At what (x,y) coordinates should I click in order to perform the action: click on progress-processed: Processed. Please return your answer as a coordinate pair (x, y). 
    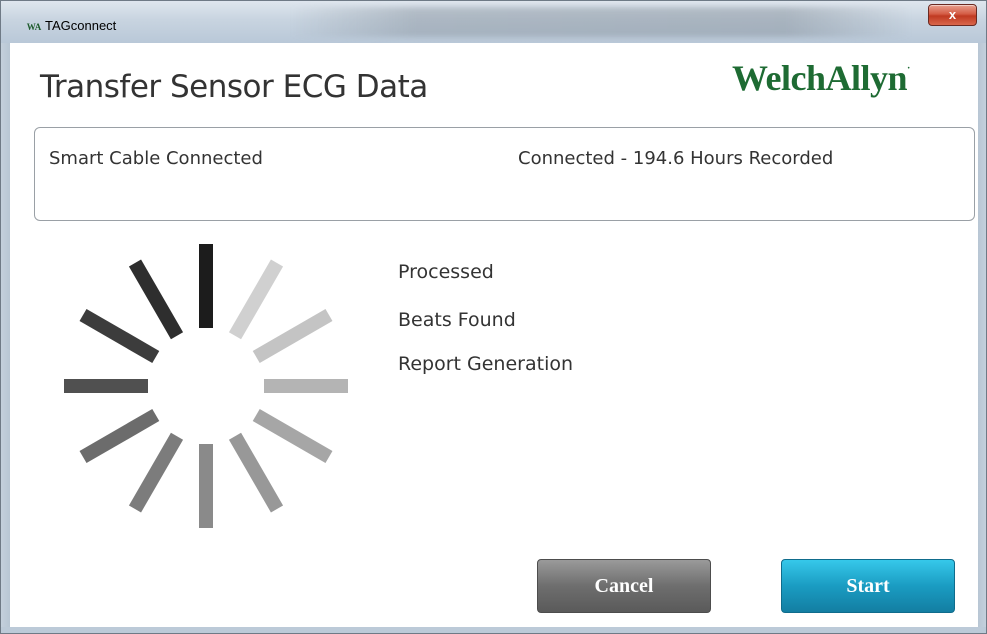
    Looking at the image, I should click on (446, 272).